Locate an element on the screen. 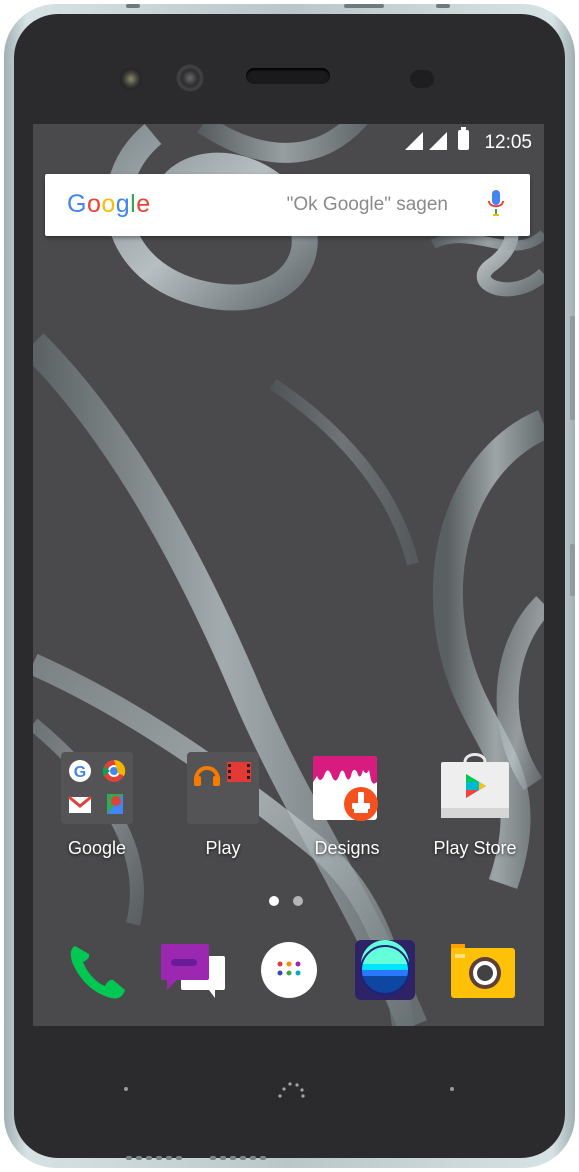 This screenshot has height=1172, width=579. camera-icon is located at coordinates (481, 970).